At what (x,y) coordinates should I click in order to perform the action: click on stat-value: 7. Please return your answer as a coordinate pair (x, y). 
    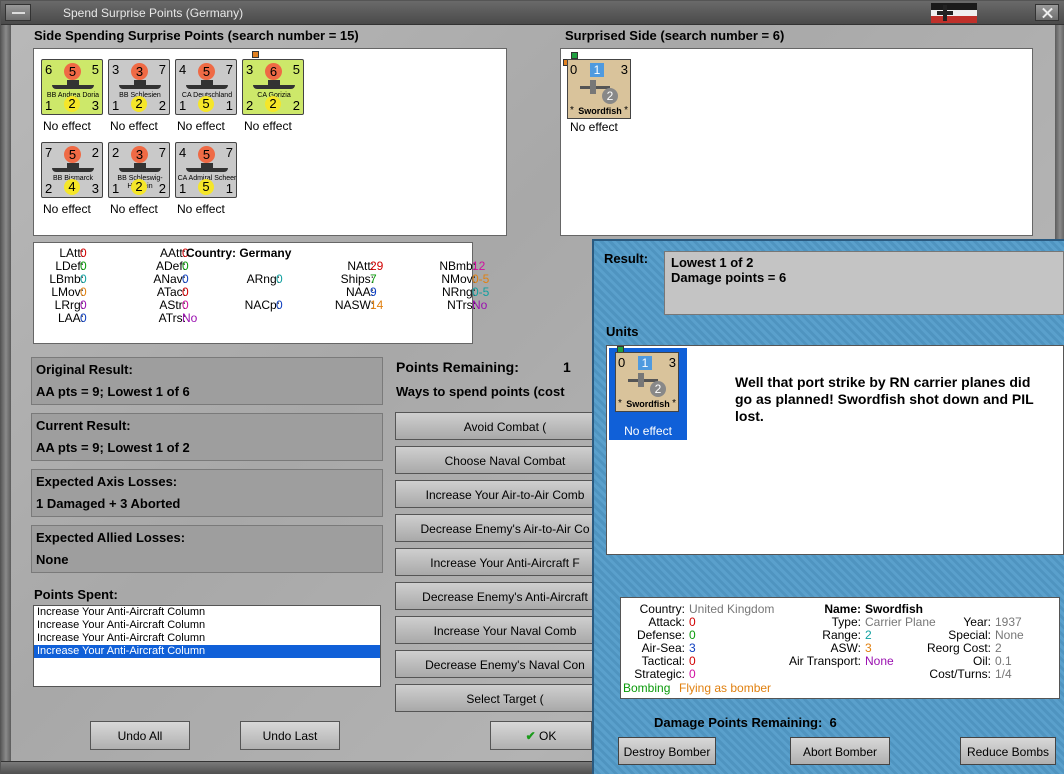
    Looking at the image, I should click on (373, 279).